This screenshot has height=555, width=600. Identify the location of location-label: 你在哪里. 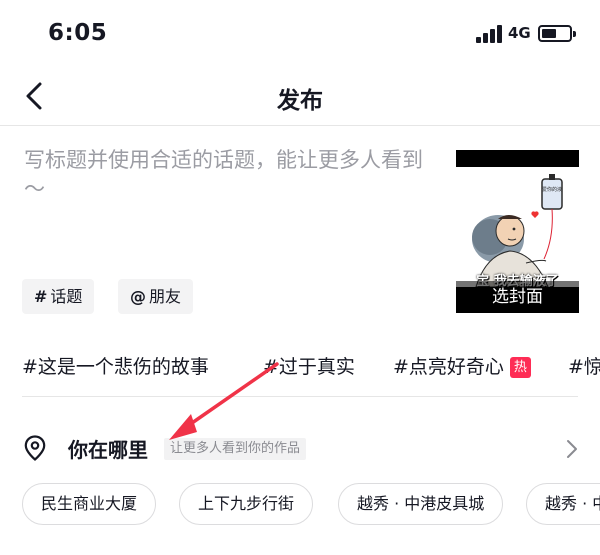
(108, 450).